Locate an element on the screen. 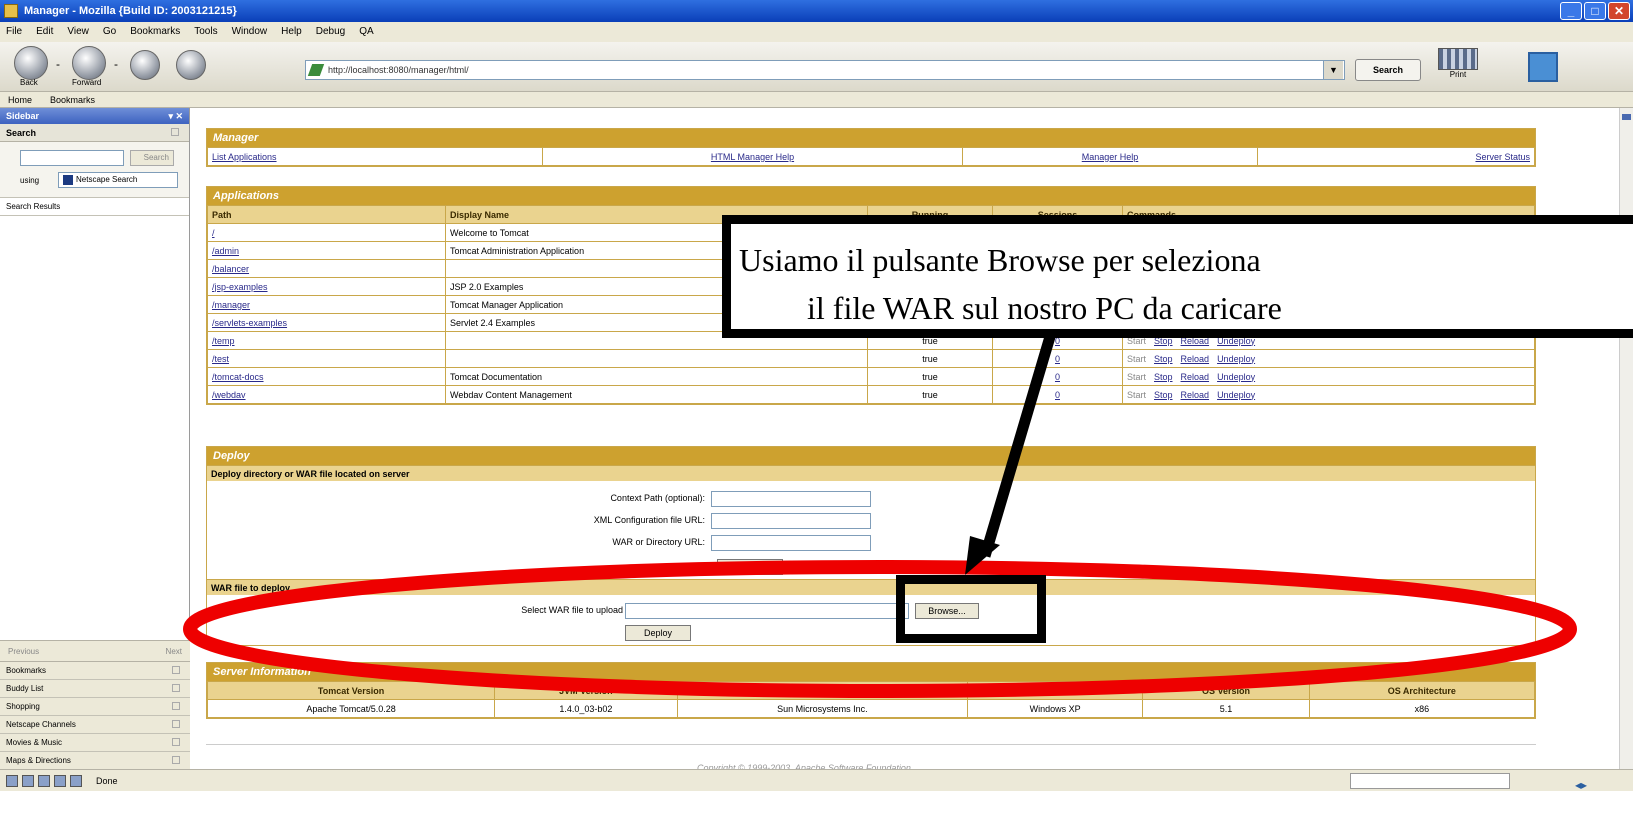 The width and height of the screenshot is (1633, 822). app-path-link: / is located at coordinates (213, 233).